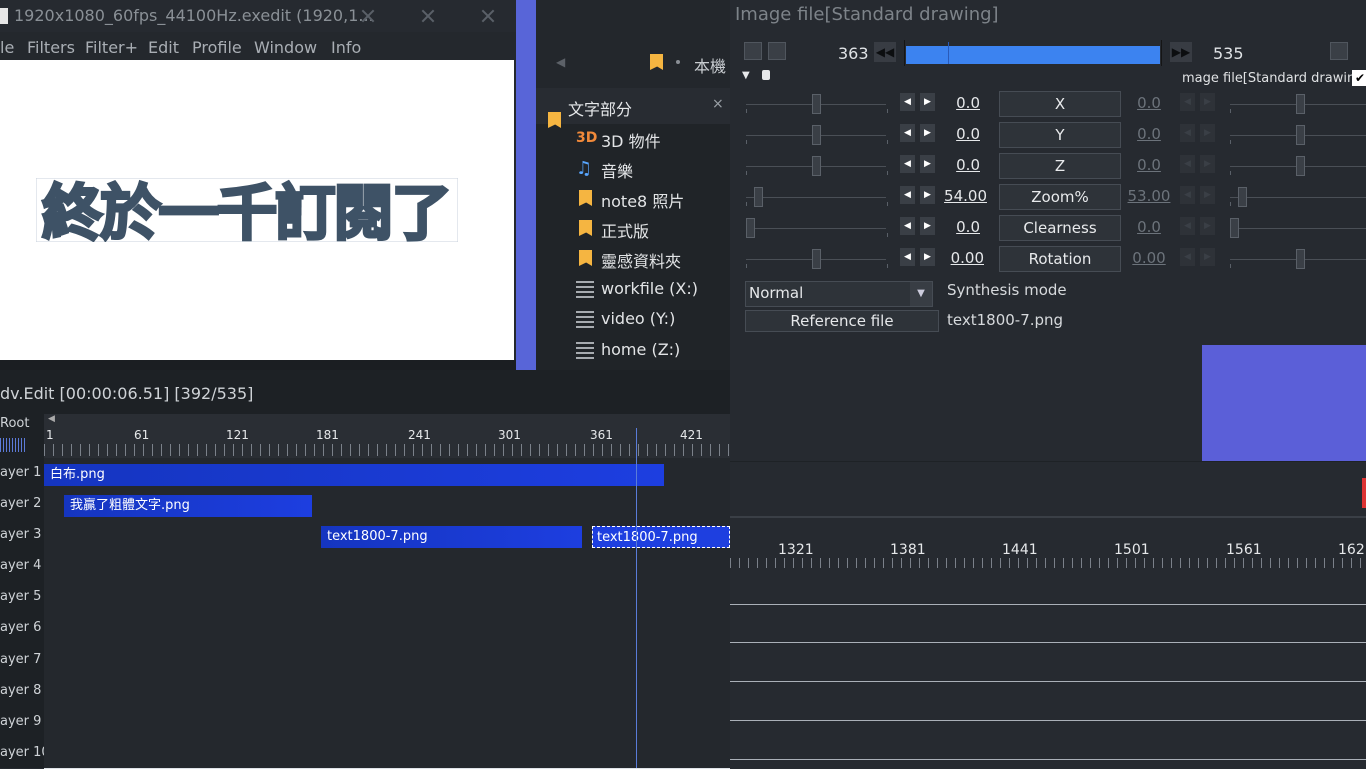 Image resolution: width=1366 pixels, height=769 pixels. What do you see at coordinates (20, 565) in the screenshot?
I see `layer-label: ayer 4` at bounding box center [20, 565].